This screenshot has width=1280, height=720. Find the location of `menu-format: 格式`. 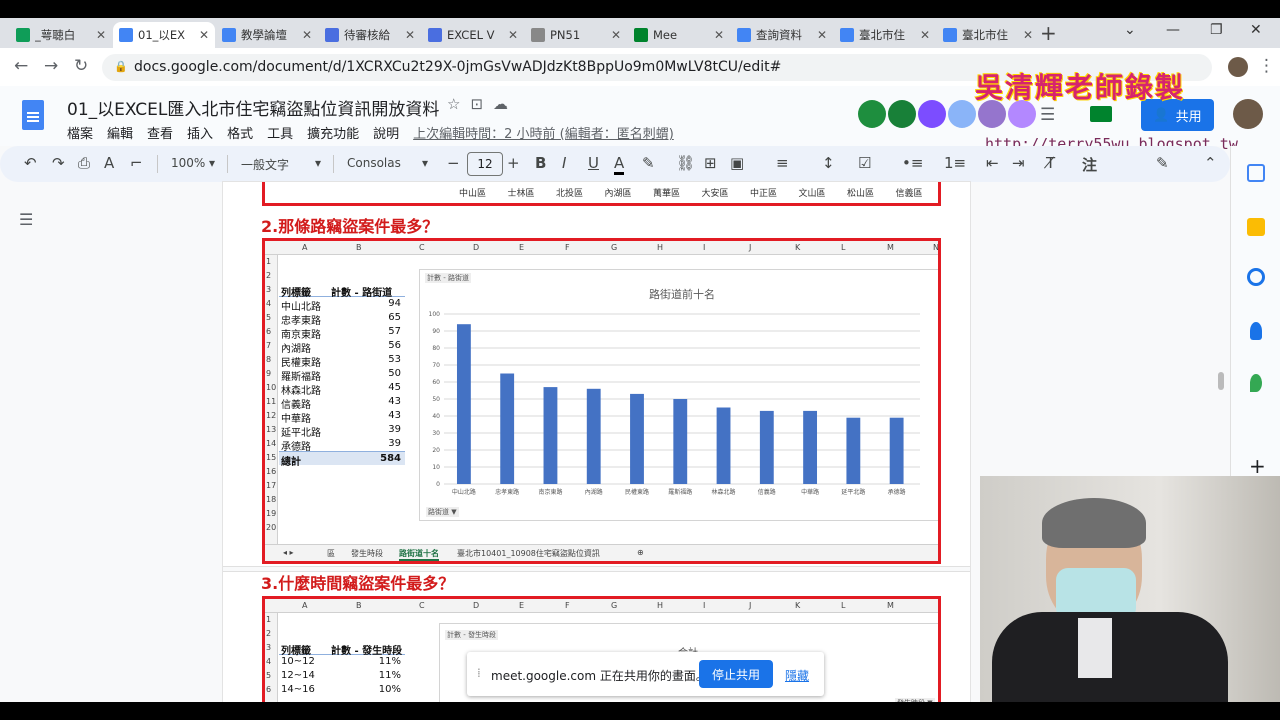

menu-format: 格式 is located at coordinates (240, 132).